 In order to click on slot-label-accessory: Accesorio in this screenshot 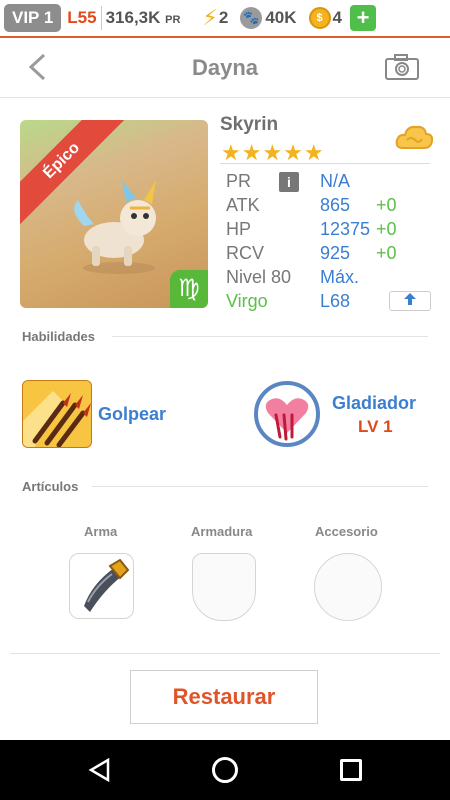, I will do `click(346, 531)`.